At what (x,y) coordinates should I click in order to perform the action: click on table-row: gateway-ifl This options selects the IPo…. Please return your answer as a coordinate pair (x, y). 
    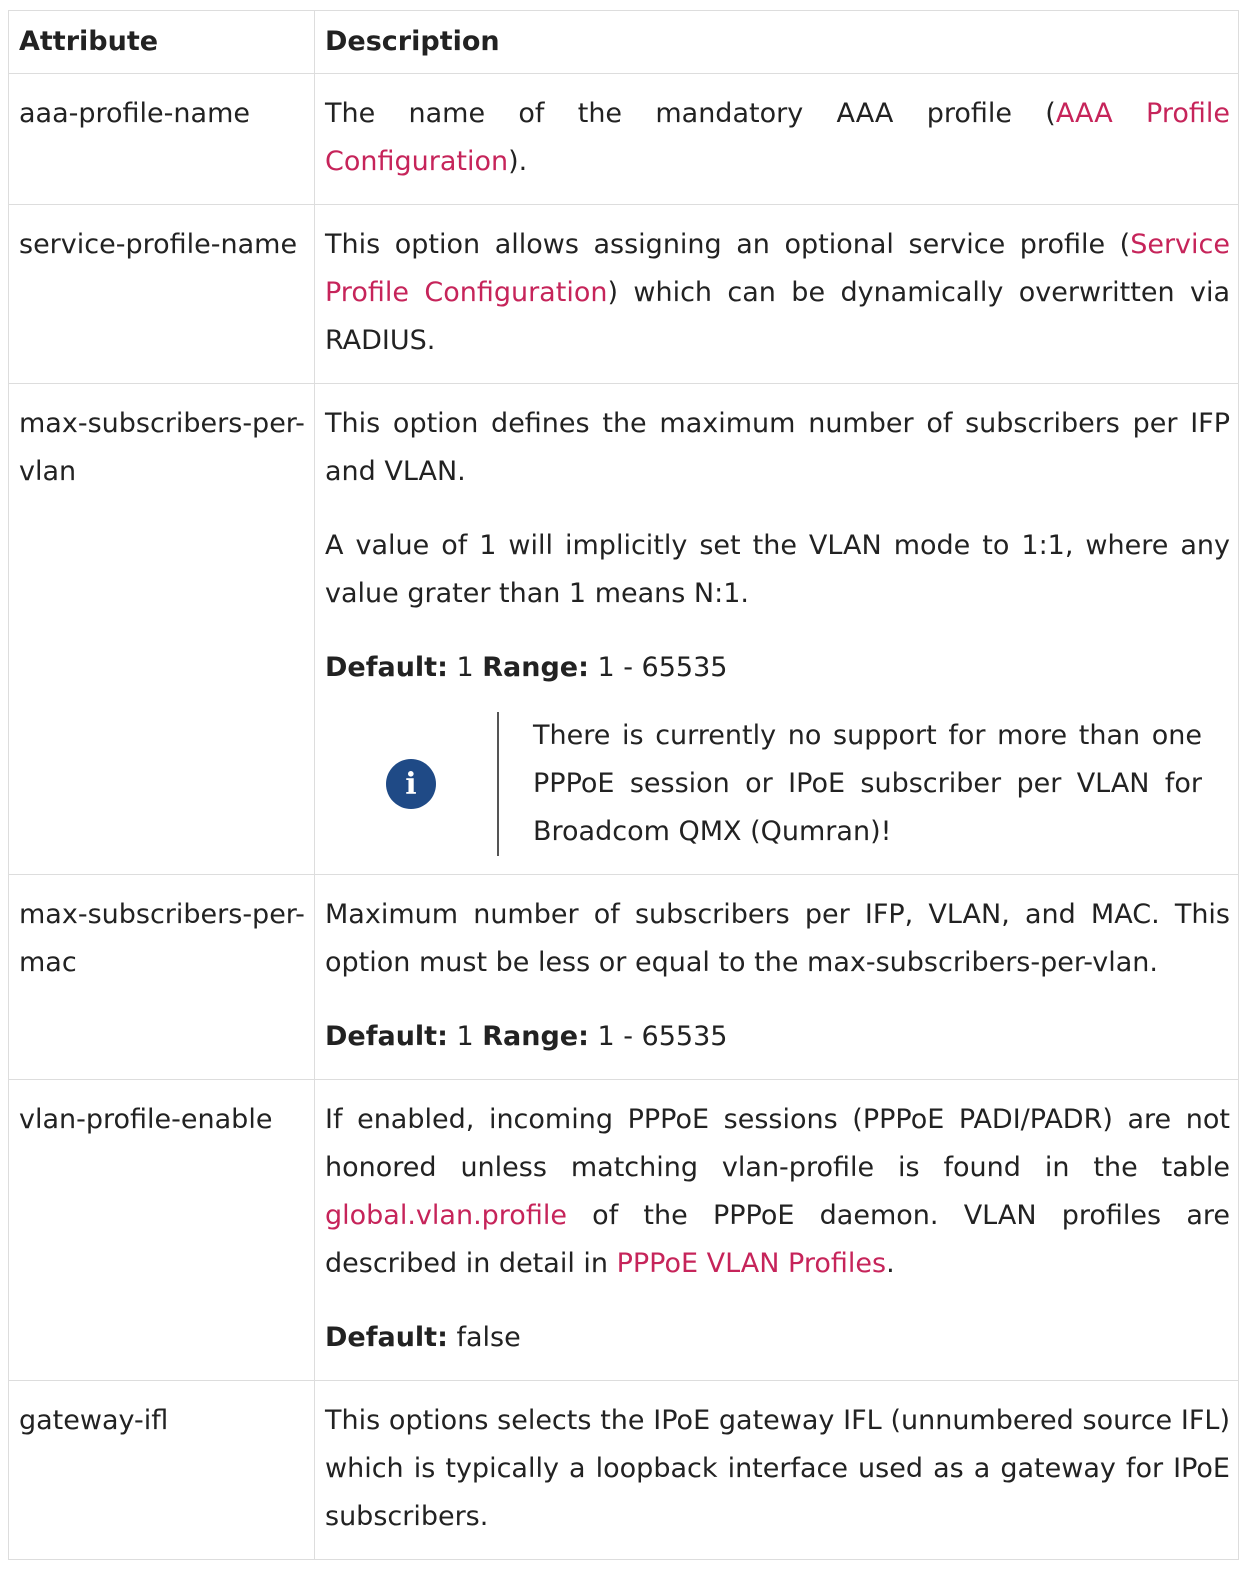
    Looking at the image, I should click on (623, 1470).